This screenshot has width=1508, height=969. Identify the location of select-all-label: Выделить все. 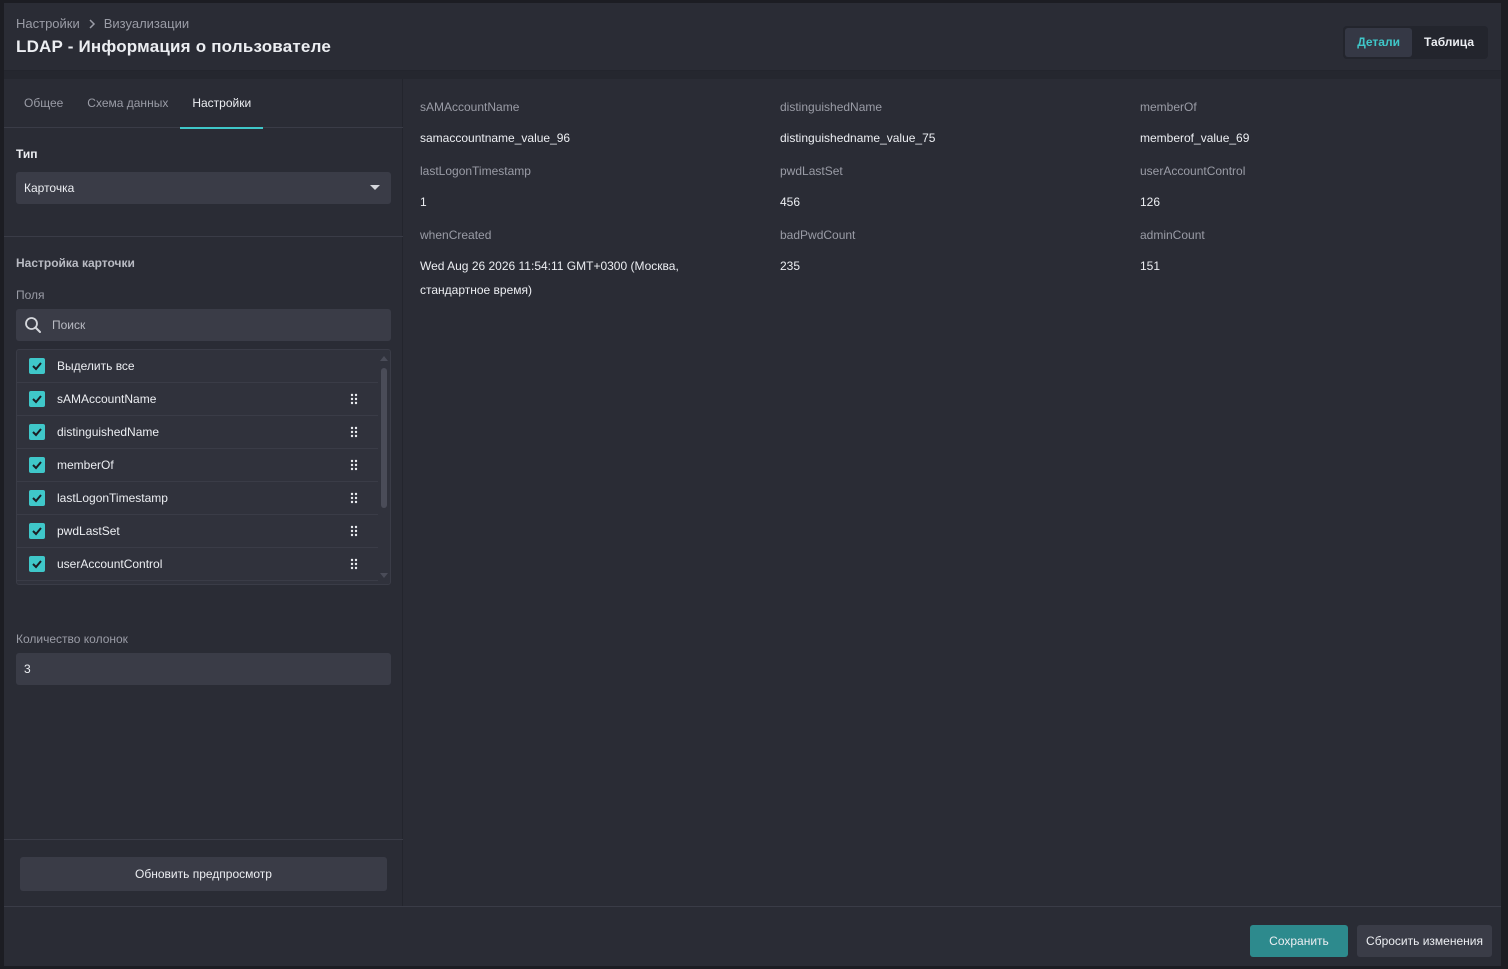
(96, 366).